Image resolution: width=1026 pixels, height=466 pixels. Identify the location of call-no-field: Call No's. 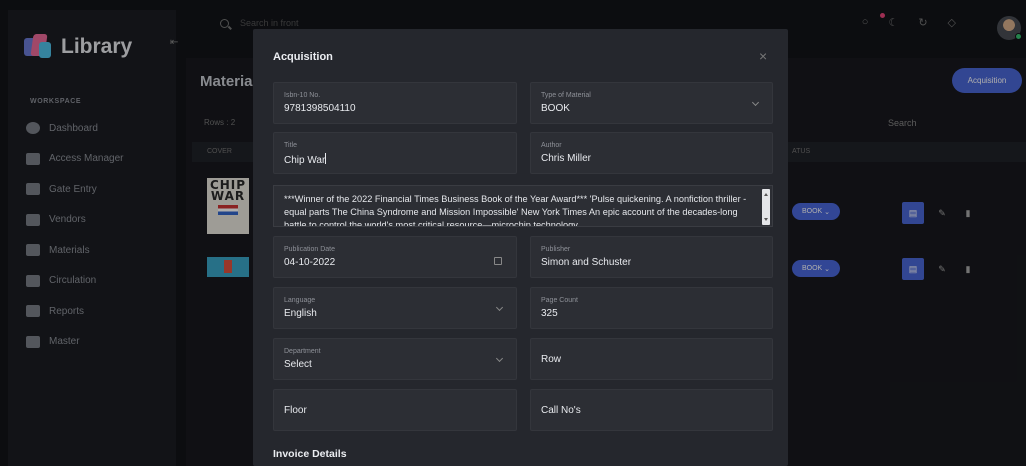
(651, 410).